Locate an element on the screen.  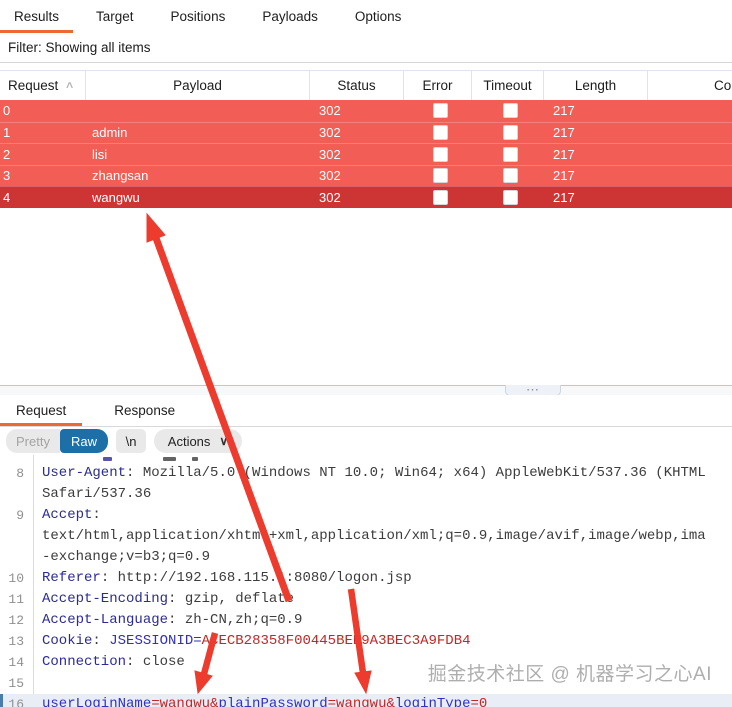
filter-label: Filter: Showing all items is located at coordinates (79, 47).